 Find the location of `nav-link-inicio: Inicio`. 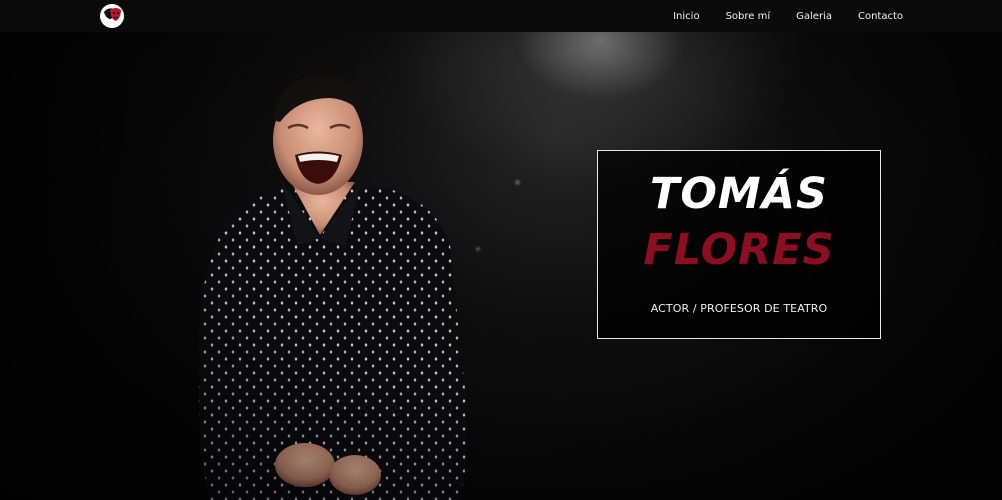

nav-link-inicio: Inicio is located at coordinates (686, 16).